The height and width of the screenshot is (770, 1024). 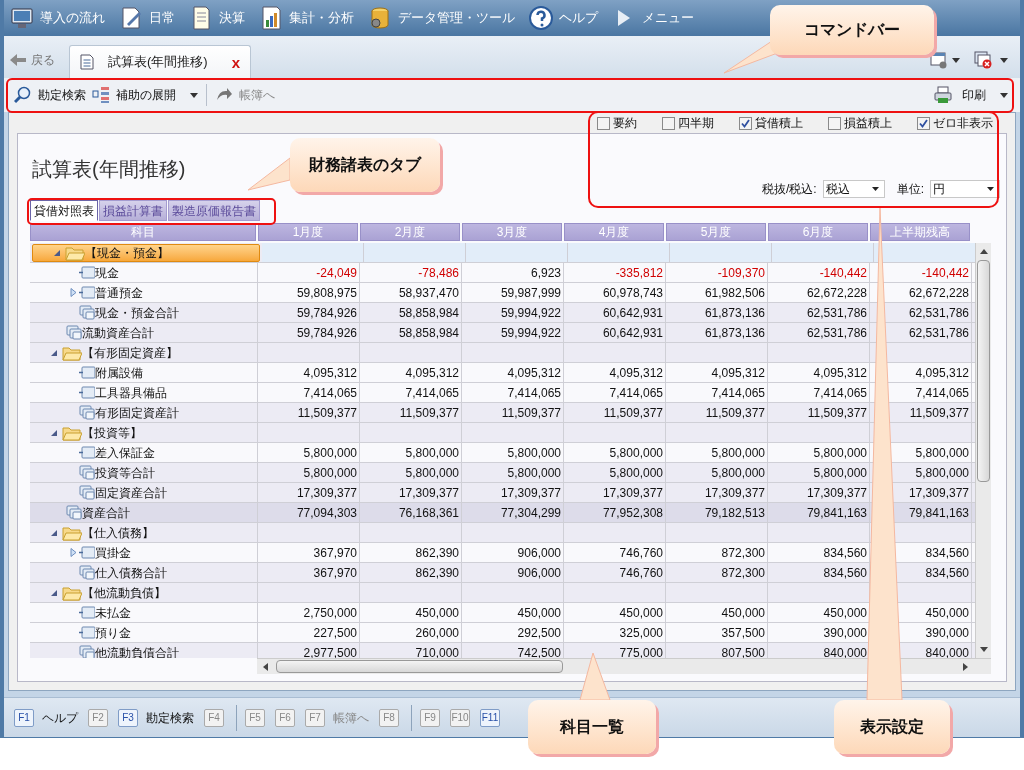 What do you see at coordinates (563, 18) in the screenshot?
I see `menu-item: ヘルプ` at bounding box center [563, 18].